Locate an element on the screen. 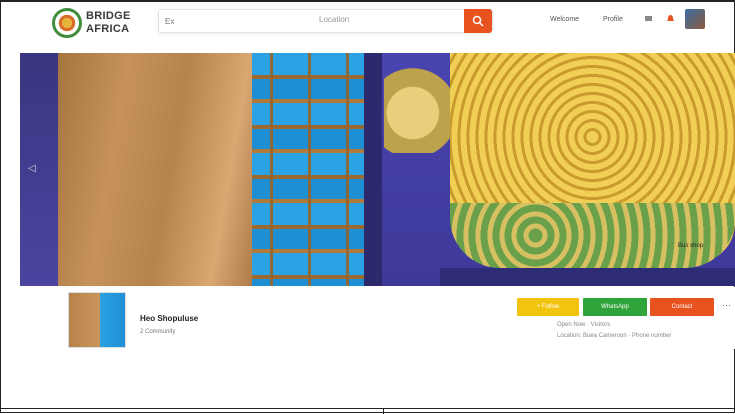  search-bar: Location is located at coordinates (325, 21).